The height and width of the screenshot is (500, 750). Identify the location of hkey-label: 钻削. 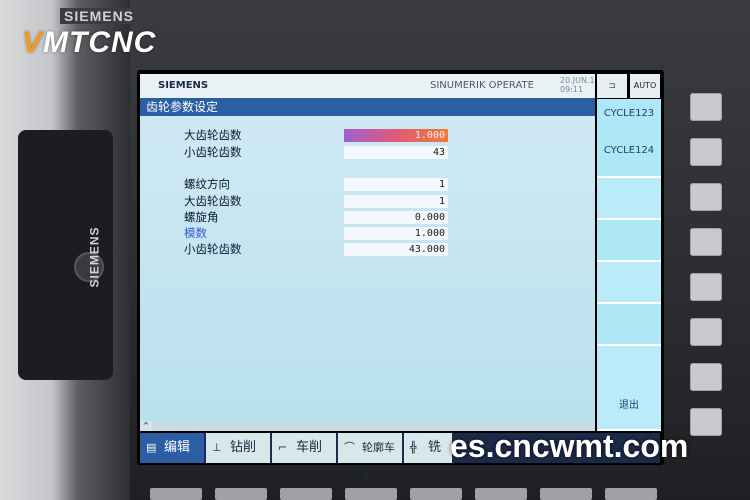
(243, 447).